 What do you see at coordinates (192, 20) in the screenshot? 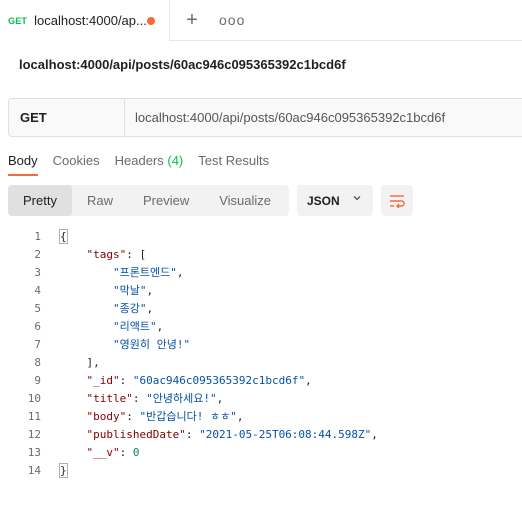
I see `plus-icon: +` at bounding box center [192, 20].